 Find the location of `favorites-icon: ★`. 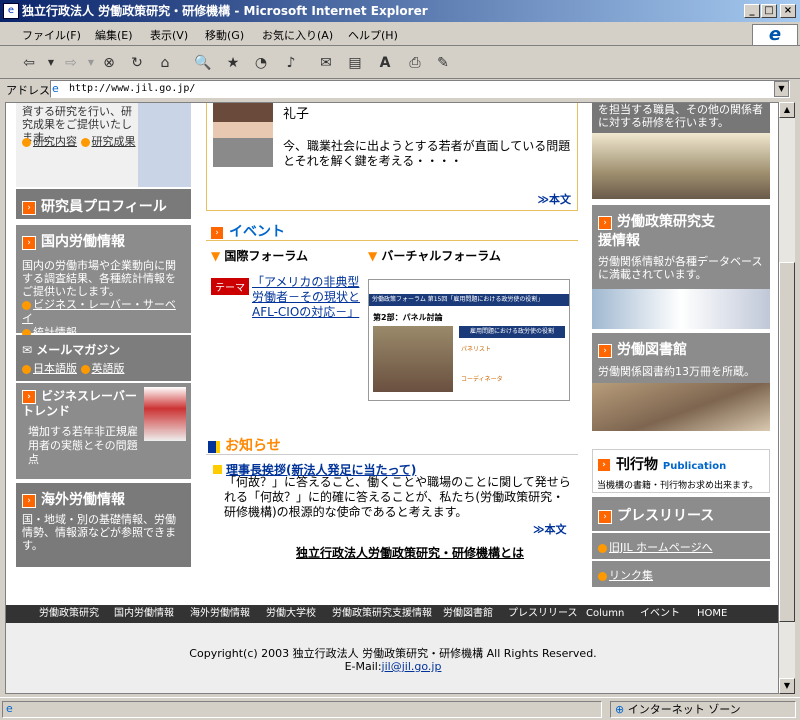

favorites-icon: ★ is located at coordinates (233, 63).